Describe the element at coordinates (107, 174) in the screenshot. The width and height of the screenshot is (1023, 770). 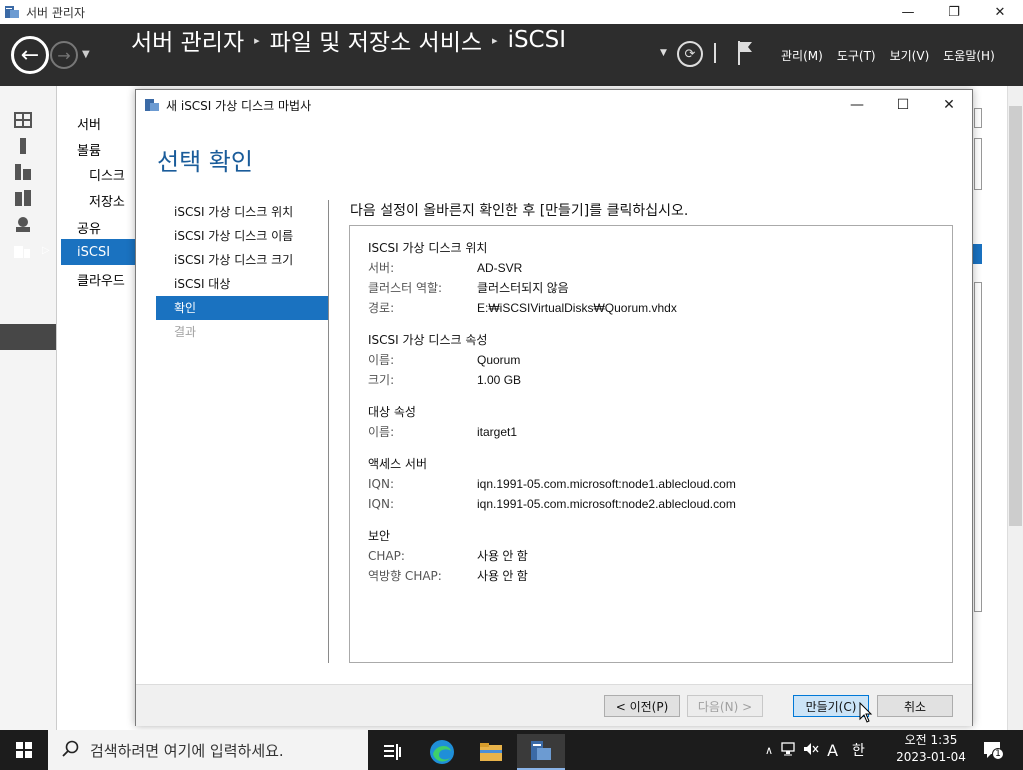
I see `nav-item-disks: 디스크` at that location.